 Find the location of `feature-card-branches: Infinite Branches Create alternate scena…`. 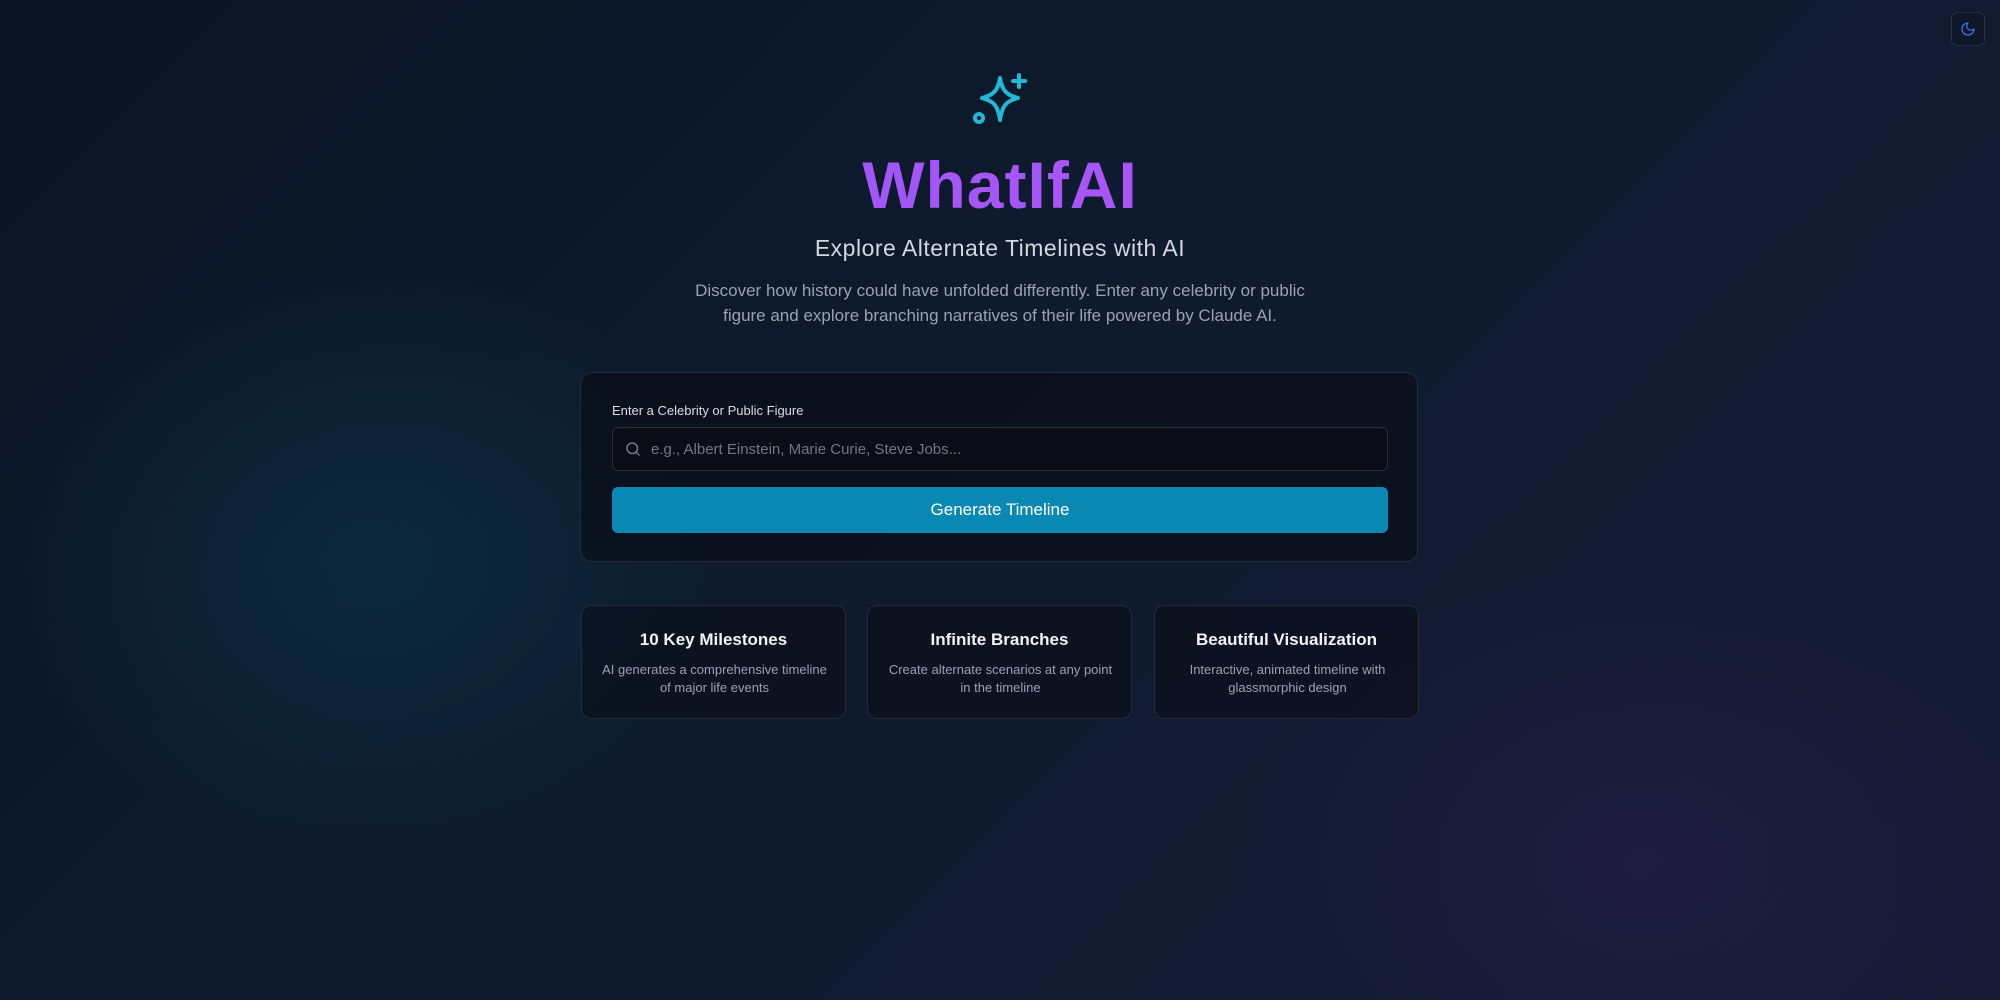

feature-card-branches: Infinite Branches Create alternate scena… is located at coordinates (999, 662).